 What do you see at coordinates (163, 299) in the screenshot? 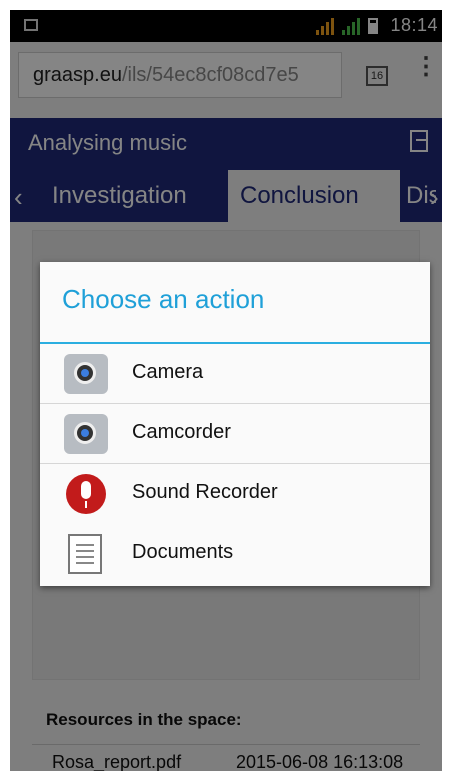
I see `dialog-title: Choose an action` at bounding box center [163, 299].